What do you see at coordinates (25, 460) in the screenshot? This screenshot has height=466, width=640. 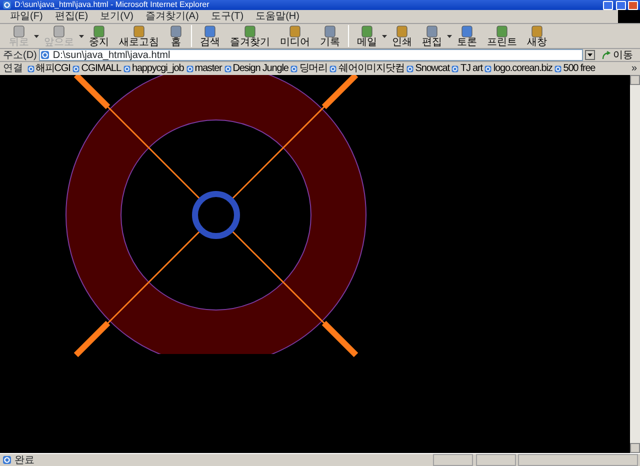 I see `status-text: 완료` at bounding box center [25, 460].